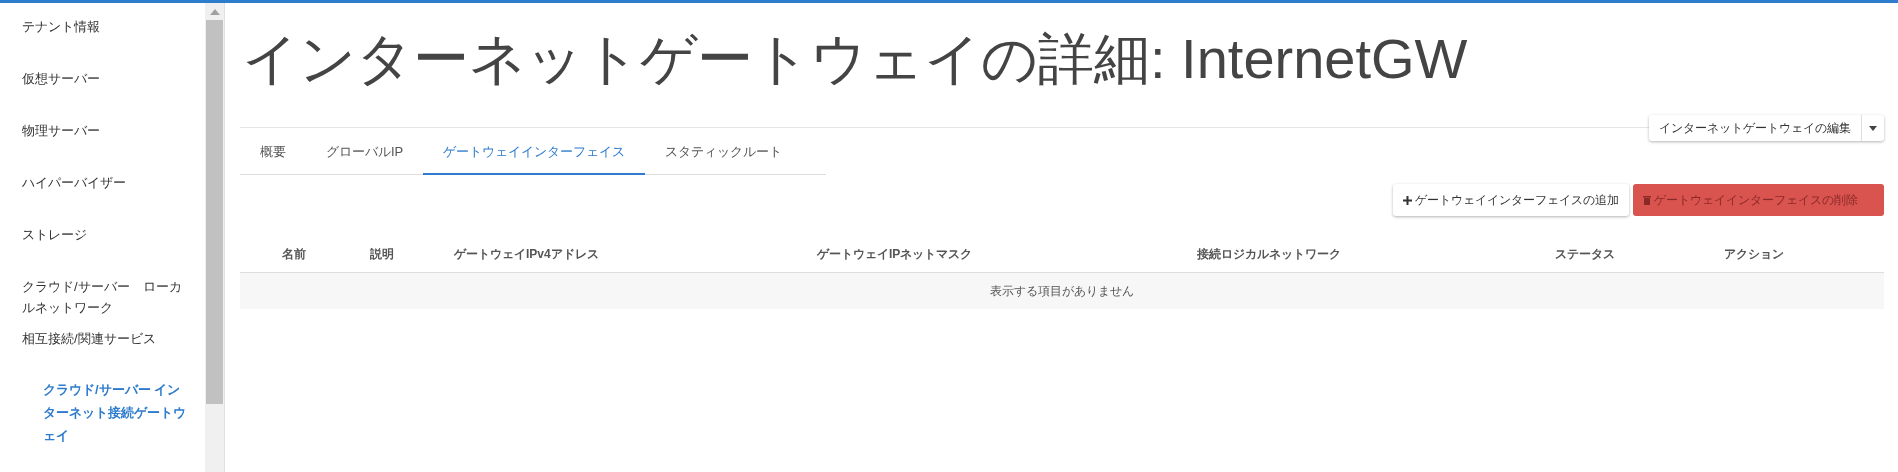 Image resolution: width=1898 pixels, height=472 pixels. I want to click on sidebar-item: 相互接続/関連サービス, so click(102, 352).